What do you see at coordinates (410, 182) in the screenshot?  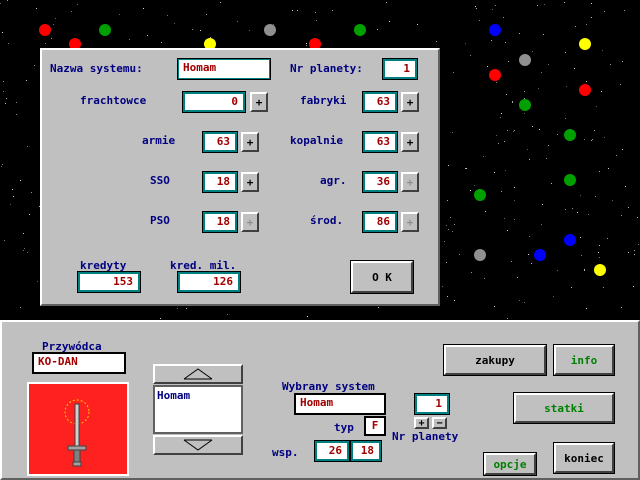 I see `agr-plus-button: +` at bounding box center [410, 182].